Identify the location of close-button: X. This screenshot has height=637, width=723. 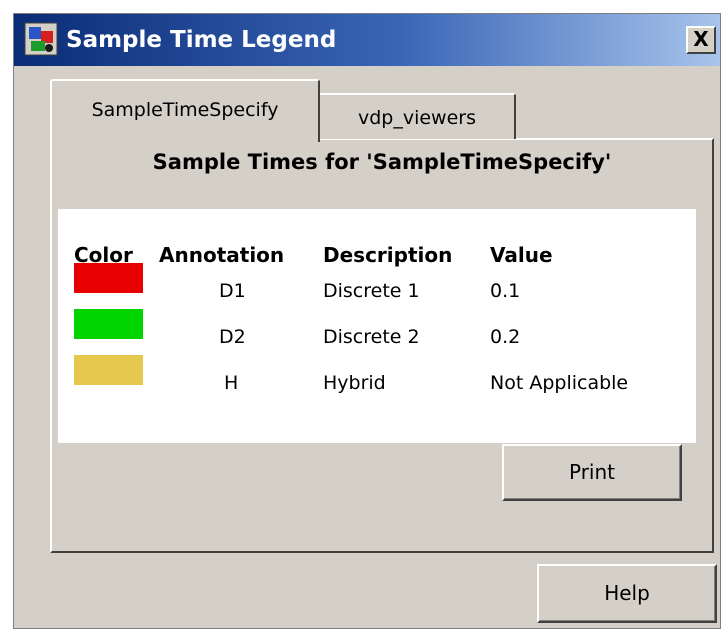
(701, 40).